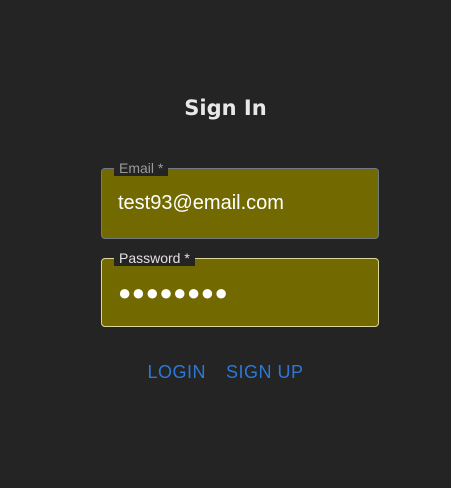  I want to click on signup-button: SIGN UP, so click(265, 372).